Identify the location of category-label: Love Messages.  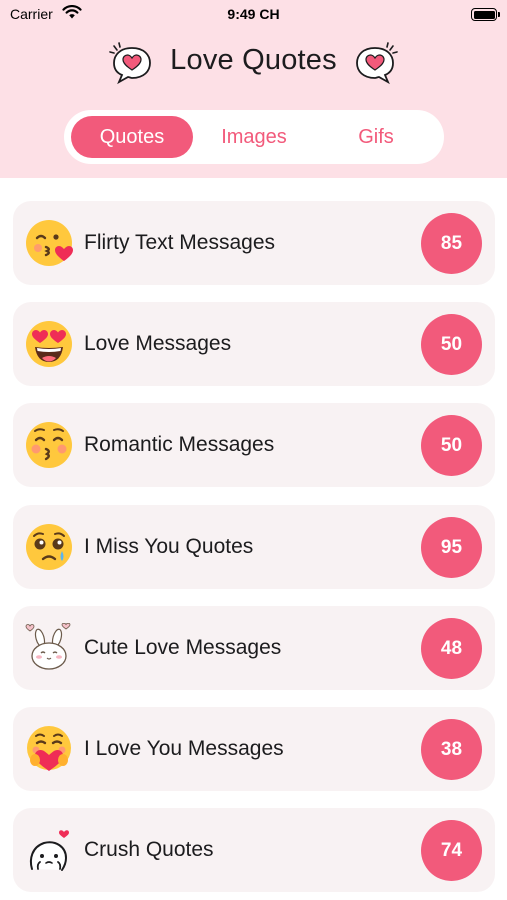
(158, 343).